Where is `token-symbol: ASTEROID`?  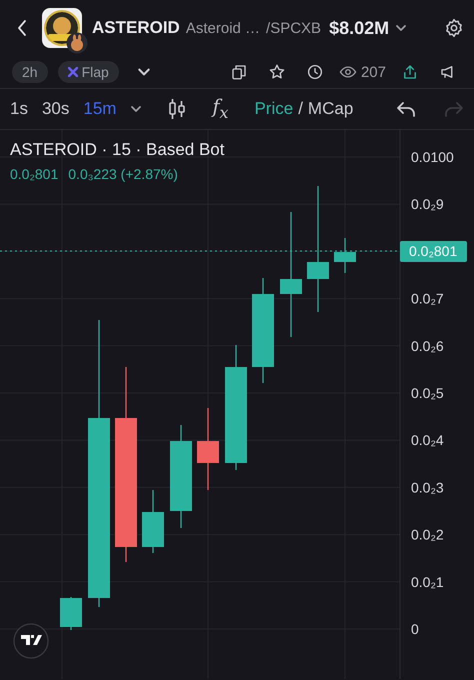
token-symbol: ASTEROID is located at coordinates (136, 28).